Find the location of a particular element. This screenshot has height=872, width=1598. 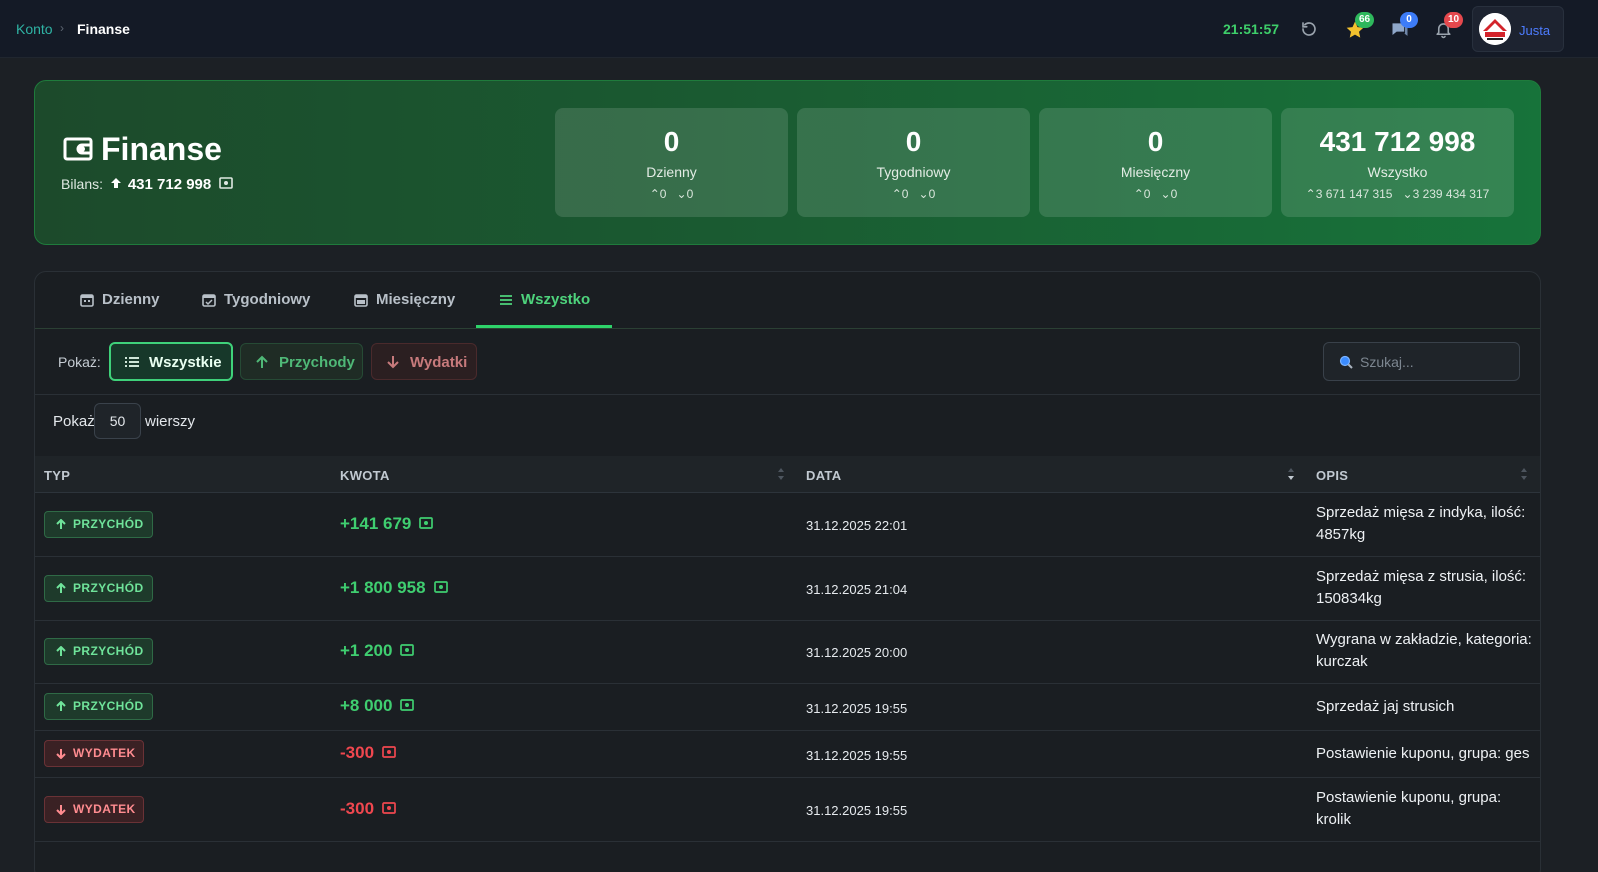

messages-button: 0 is located at coordinates (1402, 27).